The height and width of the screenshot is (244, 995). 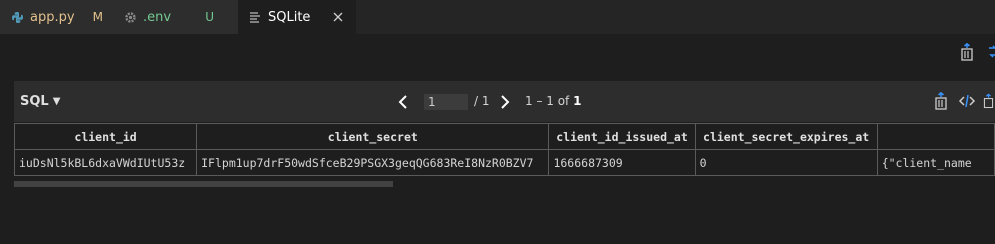 I want to click on language-dropdown: SQL ▼, so click(x=40, y=101).